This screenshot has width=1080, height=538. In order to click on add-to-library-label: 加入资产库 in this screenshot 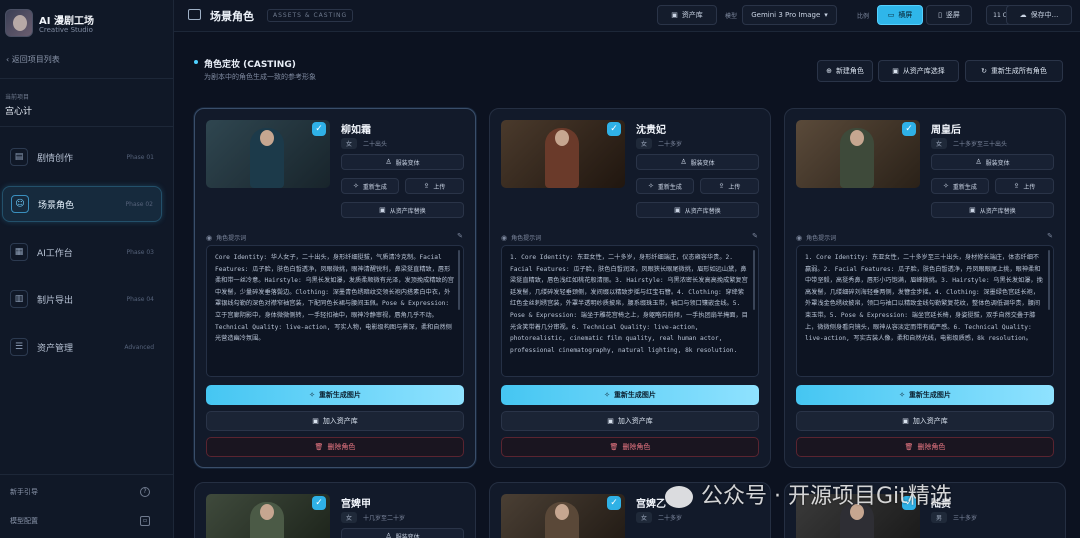, I will do `click(635, 421)`.